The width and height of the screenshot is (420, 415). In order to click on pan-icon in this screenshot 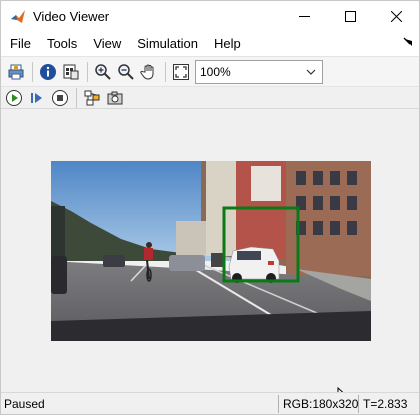, I will do `click(147, 72)`.